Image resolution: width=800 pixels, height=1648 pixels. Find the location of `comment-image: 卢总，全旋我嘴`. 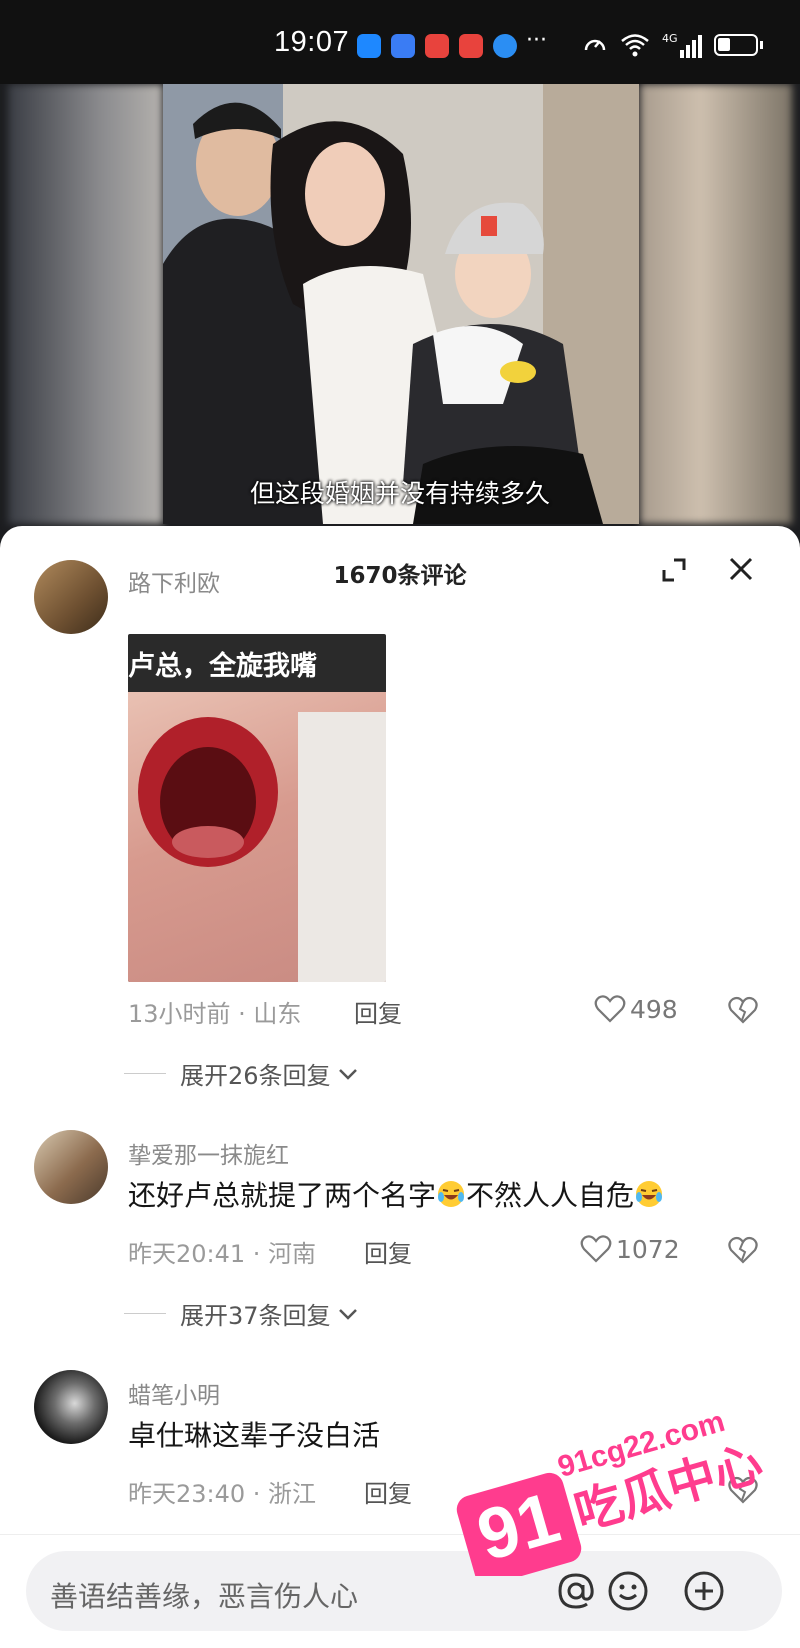

comment-image: 卢总，全旋我嘴 is located at coordinates (257, 808).